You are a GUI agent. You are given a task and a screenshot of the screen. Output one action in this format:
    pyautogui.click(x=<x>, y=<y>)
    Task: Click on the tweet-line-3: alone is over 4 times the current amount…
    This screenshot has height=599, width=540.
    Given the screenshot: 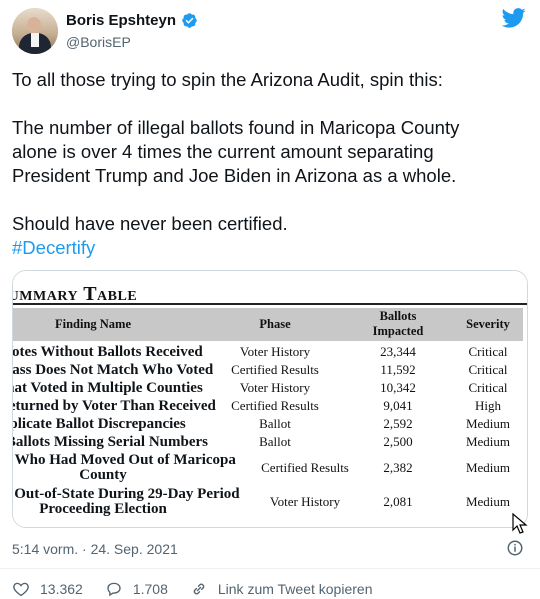 What is the action you would take?
    pyautogui.click(x=223, y=151)
    